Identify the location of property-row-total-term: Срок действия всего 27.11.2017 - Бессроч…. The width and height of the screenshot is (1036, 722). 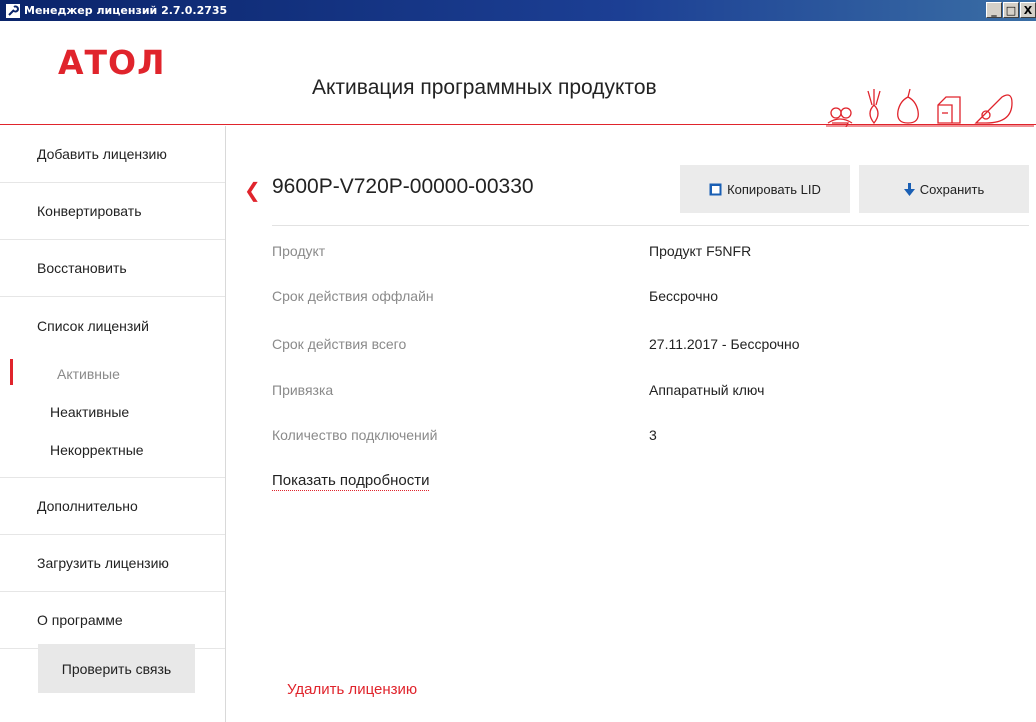
(650, 346).